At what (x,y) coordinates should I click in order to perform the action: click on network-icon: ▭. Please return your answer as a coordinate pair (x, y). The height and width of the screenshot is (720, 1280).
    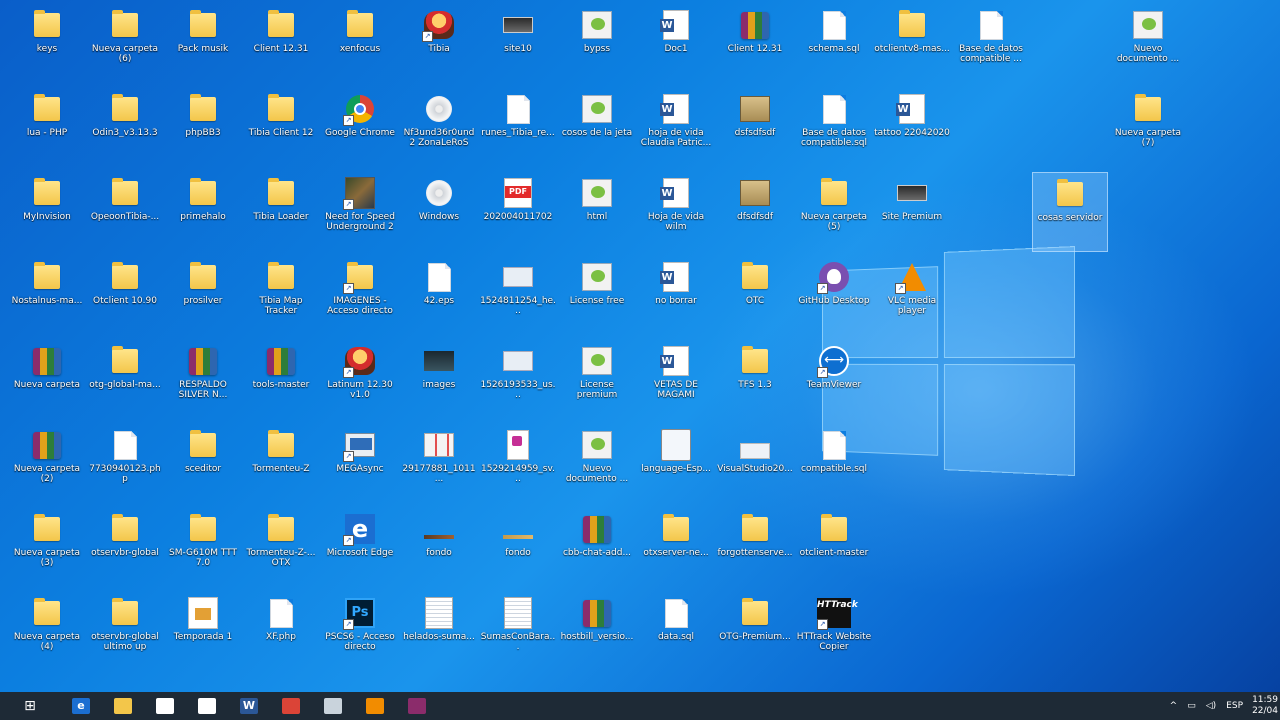
    Looking at the image, I should click on (1191, 706).